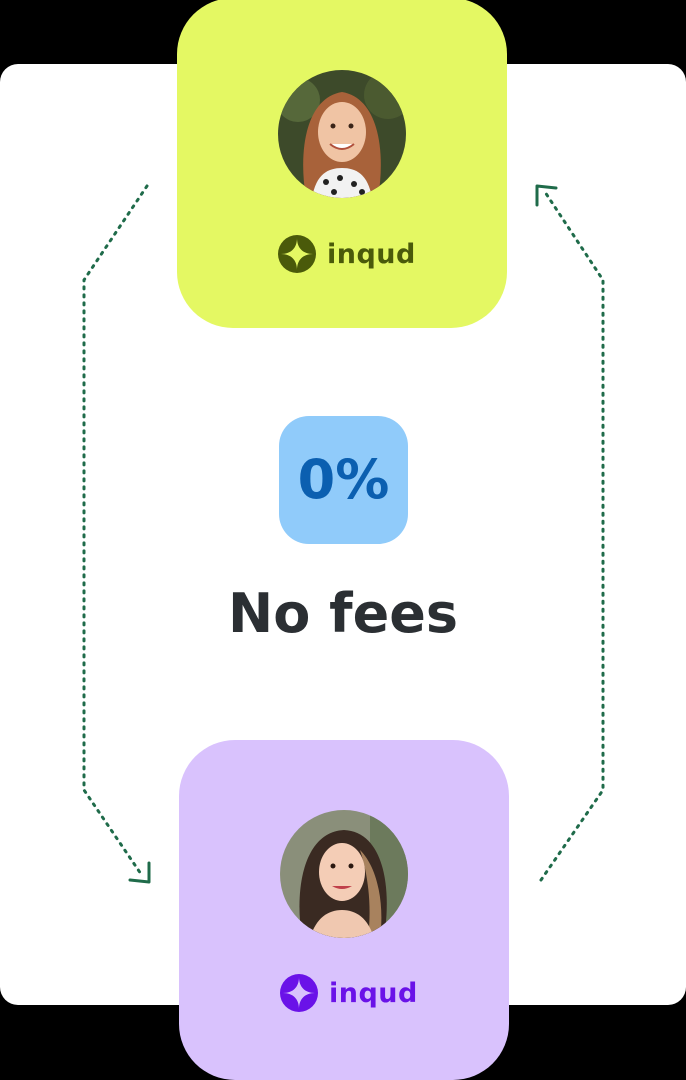  I want to click on sender-card: inqud, so click(342, 164).